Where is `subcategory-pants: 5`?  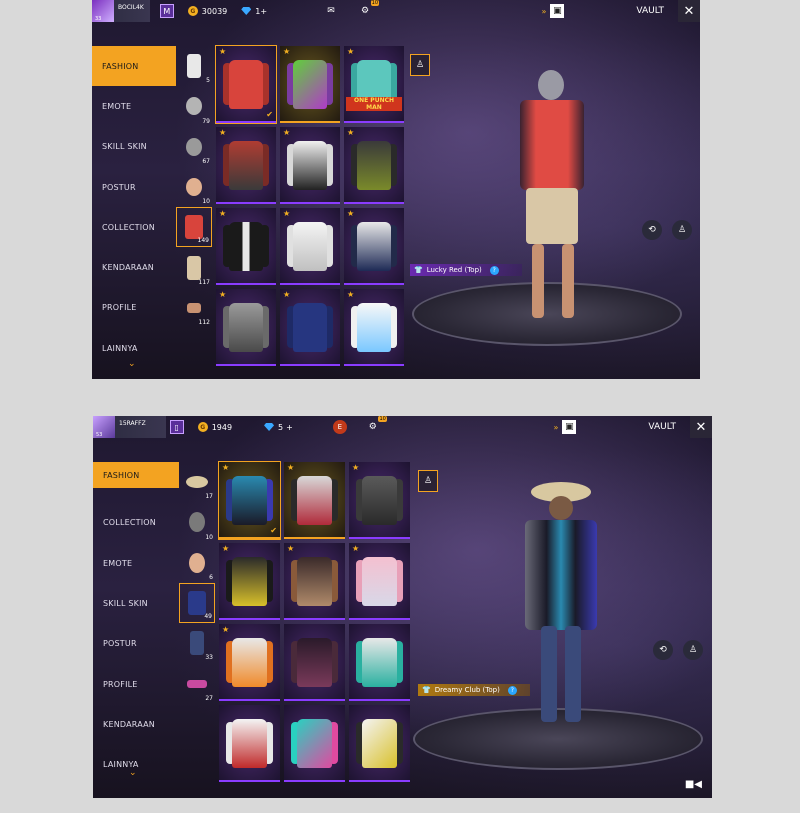
subcategory-pants: 5 is located at coordinates (194, 66).